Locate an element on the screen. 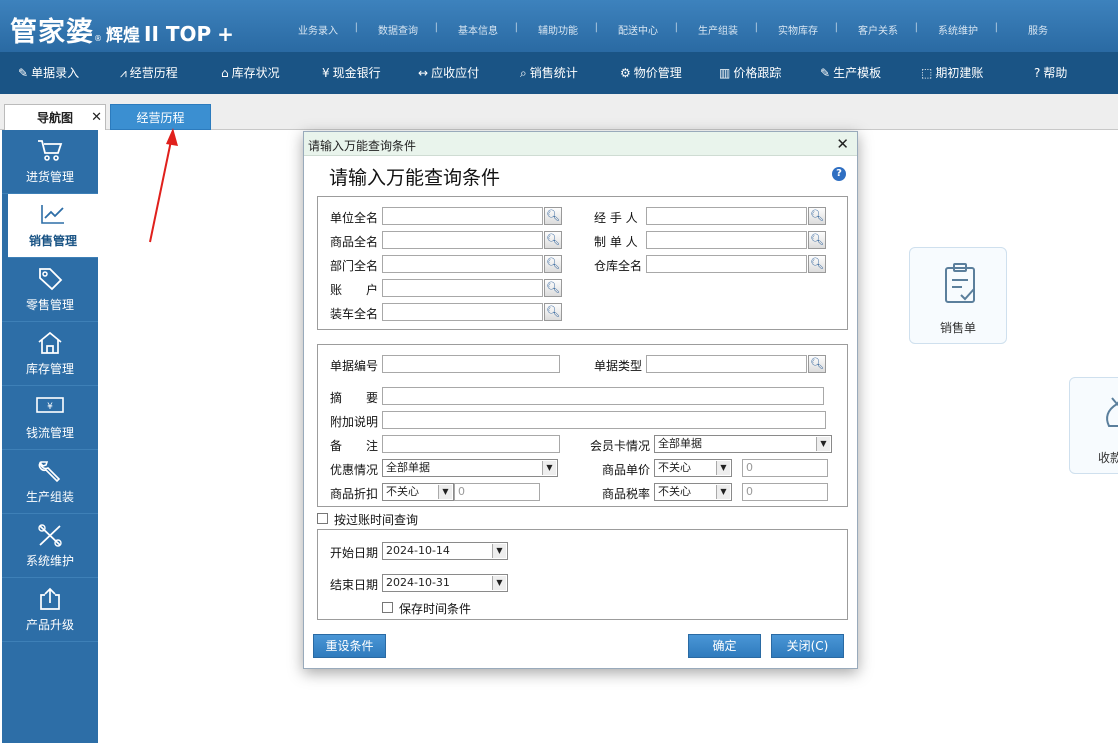 Image resolution: width=1118 pixels, height=743 pixels. sidebar-label: 钱流管理 is located at coordinates (49, 433).